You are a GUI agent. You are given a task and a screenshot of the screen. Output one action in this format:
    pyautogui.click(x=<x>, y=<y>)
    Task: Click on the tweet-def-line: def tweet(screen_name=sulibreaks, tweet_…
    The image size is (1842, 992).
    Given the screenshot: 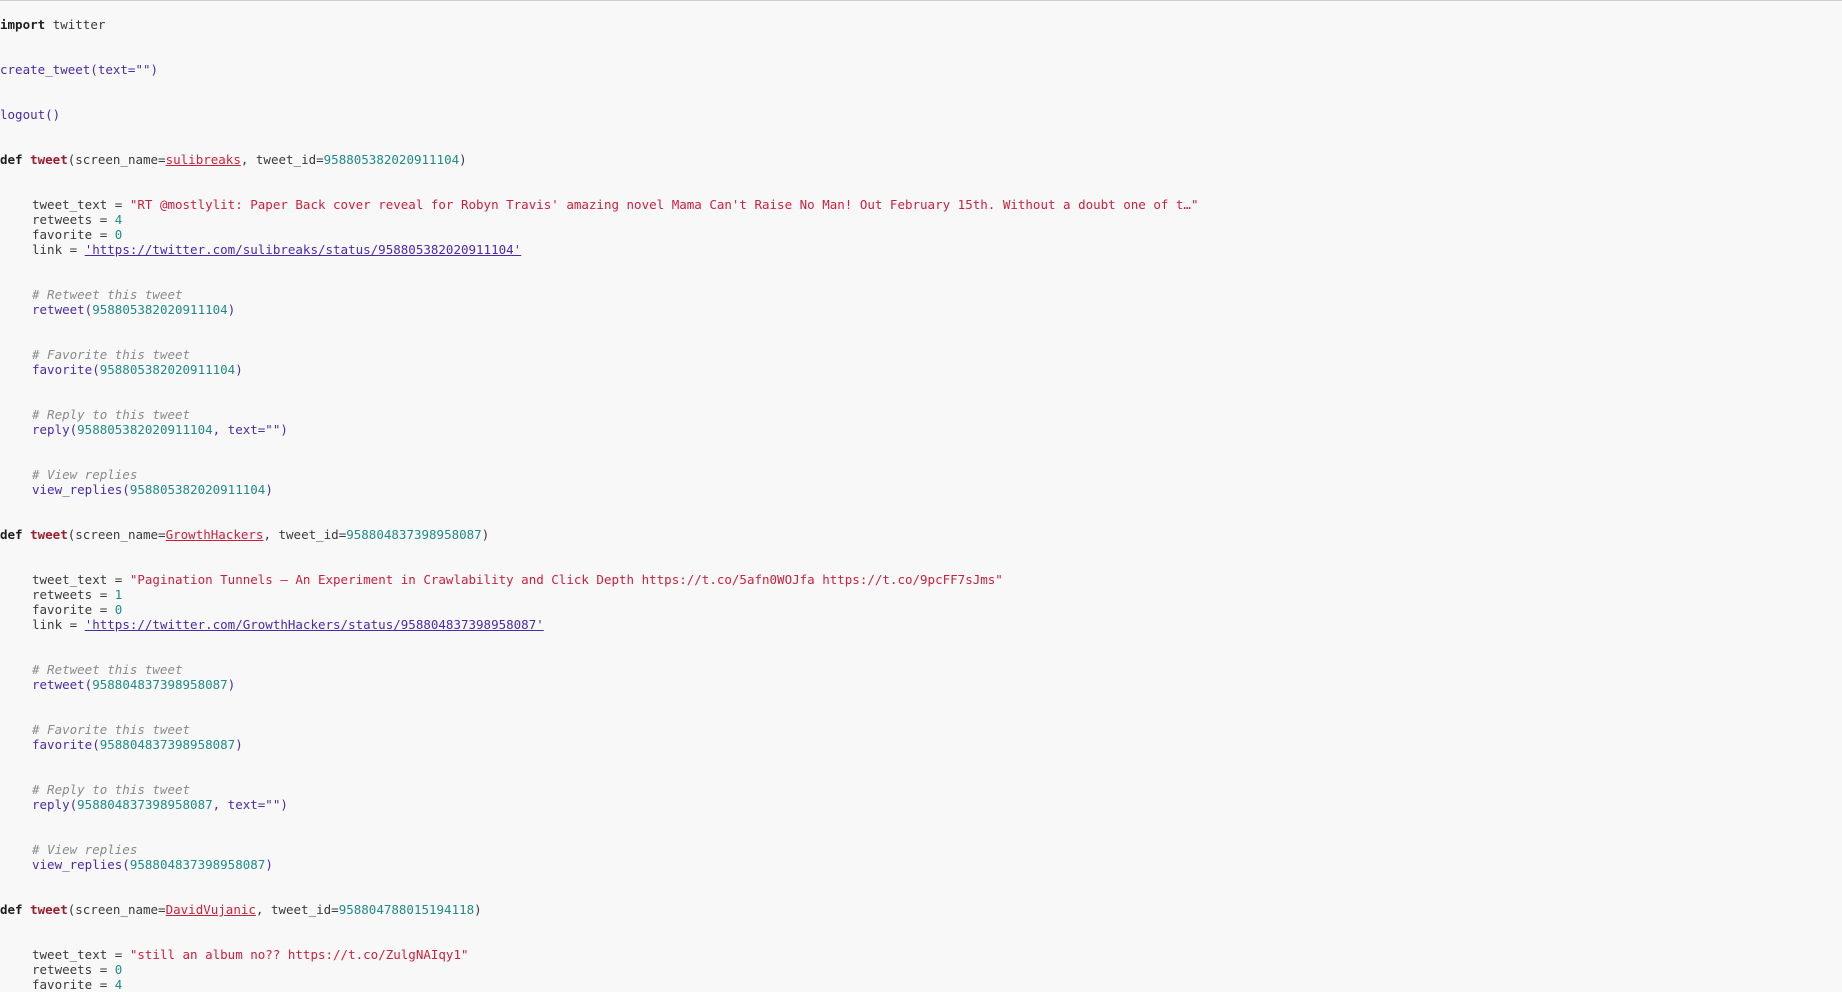 What is the action you would take?
    pyautogui.click(x=233, y=159)
    